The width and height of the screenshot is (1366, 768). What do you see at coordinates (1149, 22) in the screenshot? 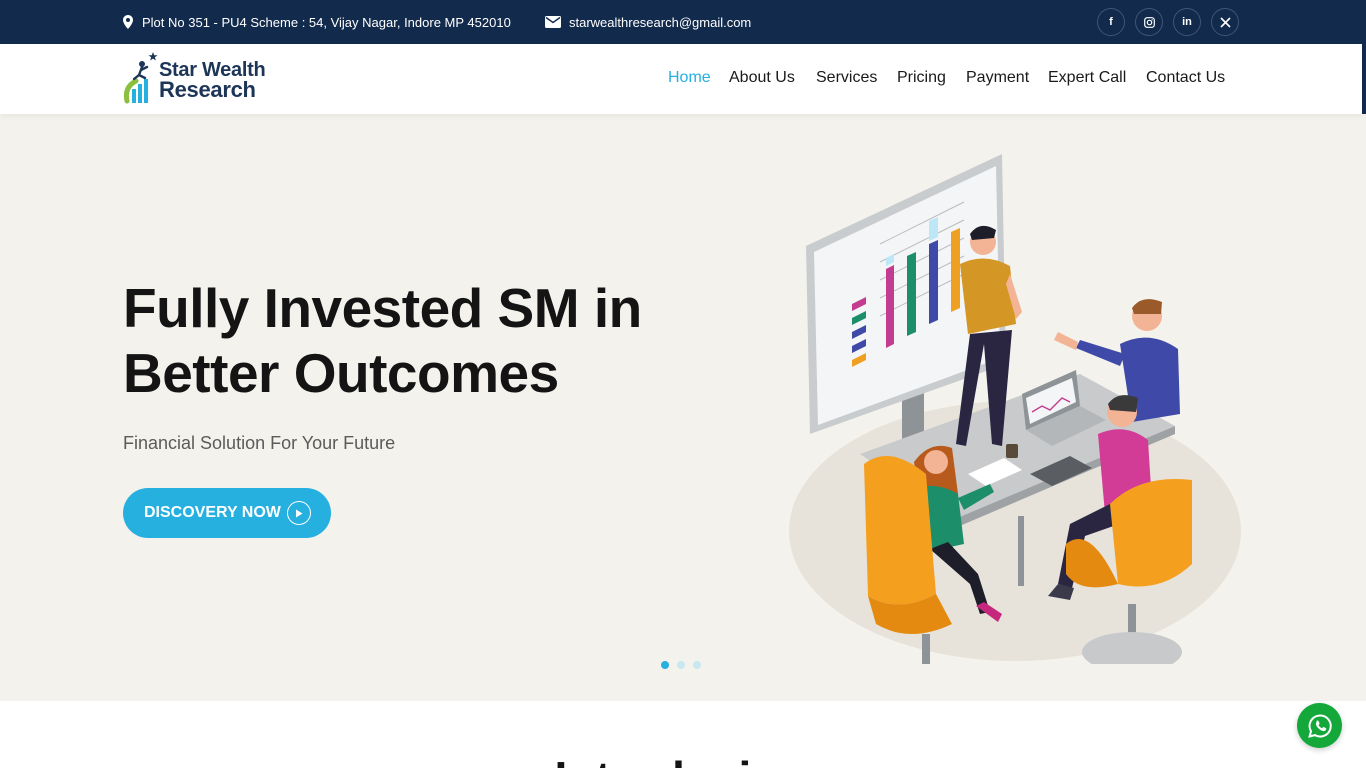
I see `instagram-icon` at bounding box center [1149, 22].